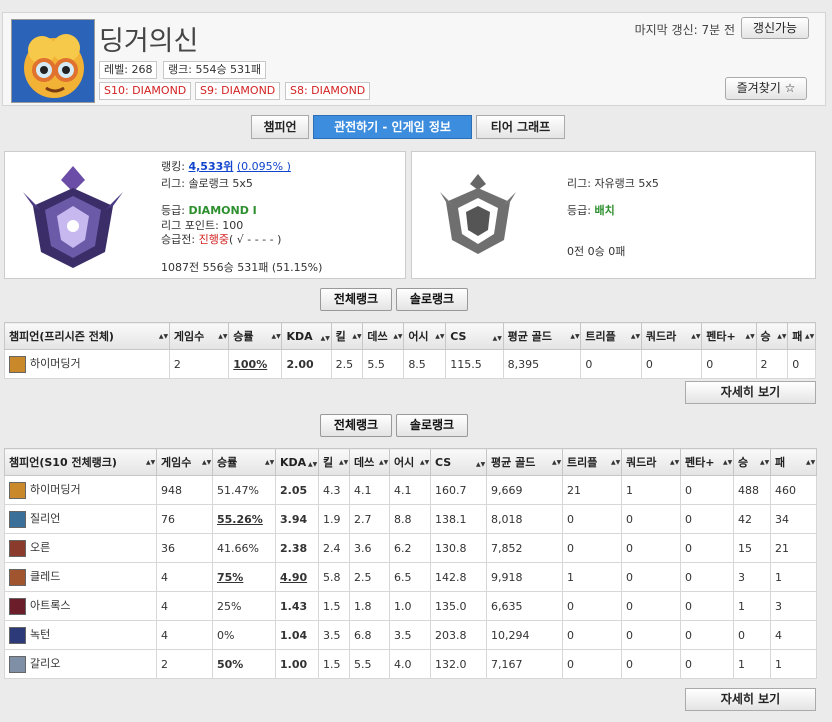 The image size is (832, 722). Describe the element at coordinates (750, 392) in the screenshot. I see `preseason-detail-button: 자세히 보기` at that location.